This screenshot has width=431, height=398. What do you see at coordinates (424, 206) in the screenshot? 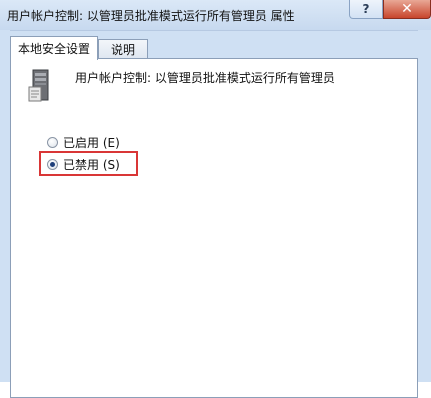
I see `window-frame-right` at bounding box center [424, 206].